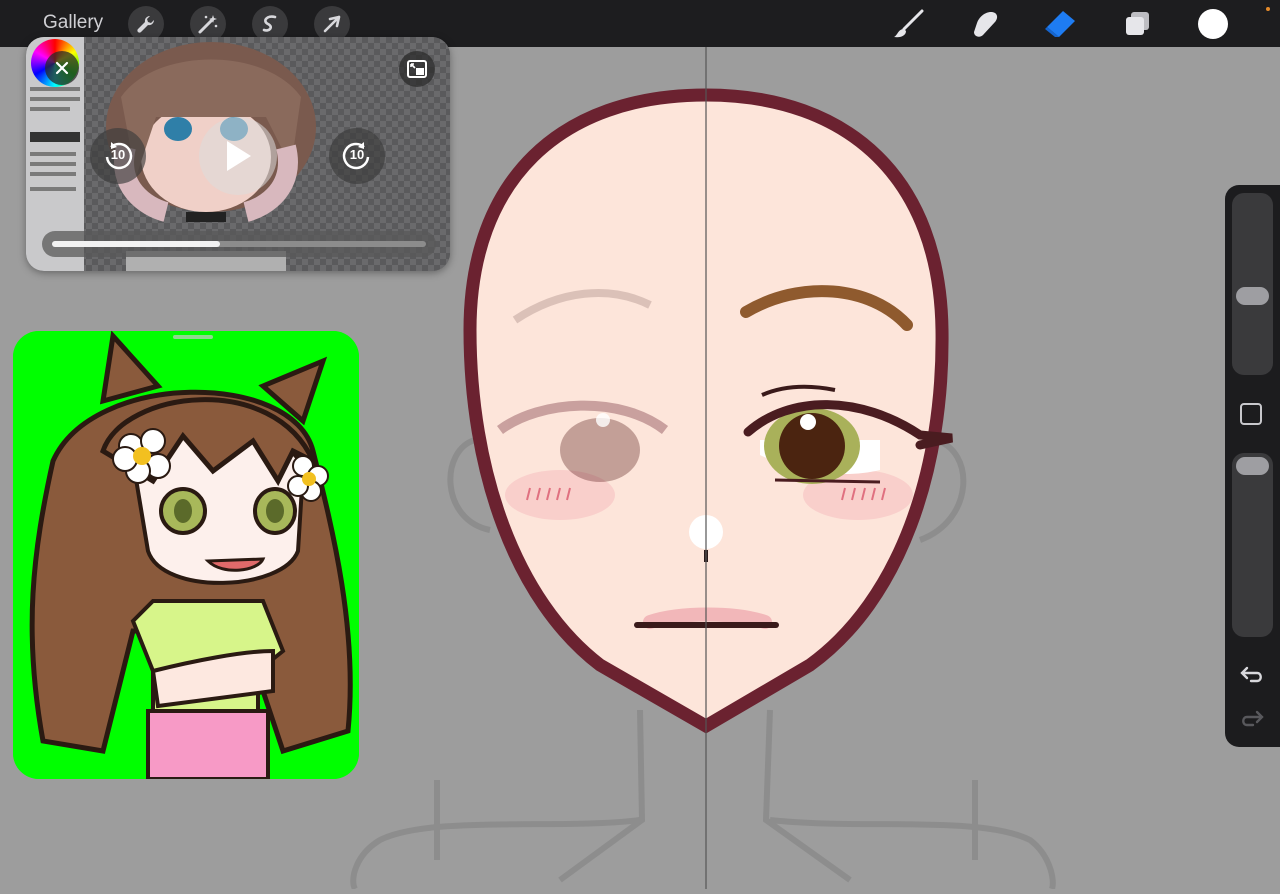 This screenshot has height=894, width=1280. I want to click on video-progress-bar, so click(239, 244).